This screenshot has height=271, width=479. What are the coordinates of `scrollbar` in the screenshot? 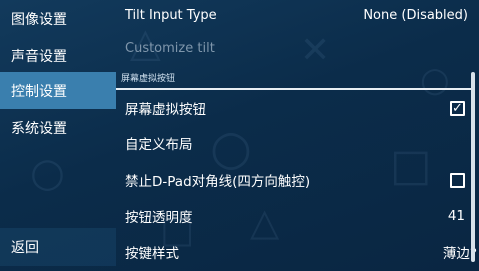 It's located at (473, 167).